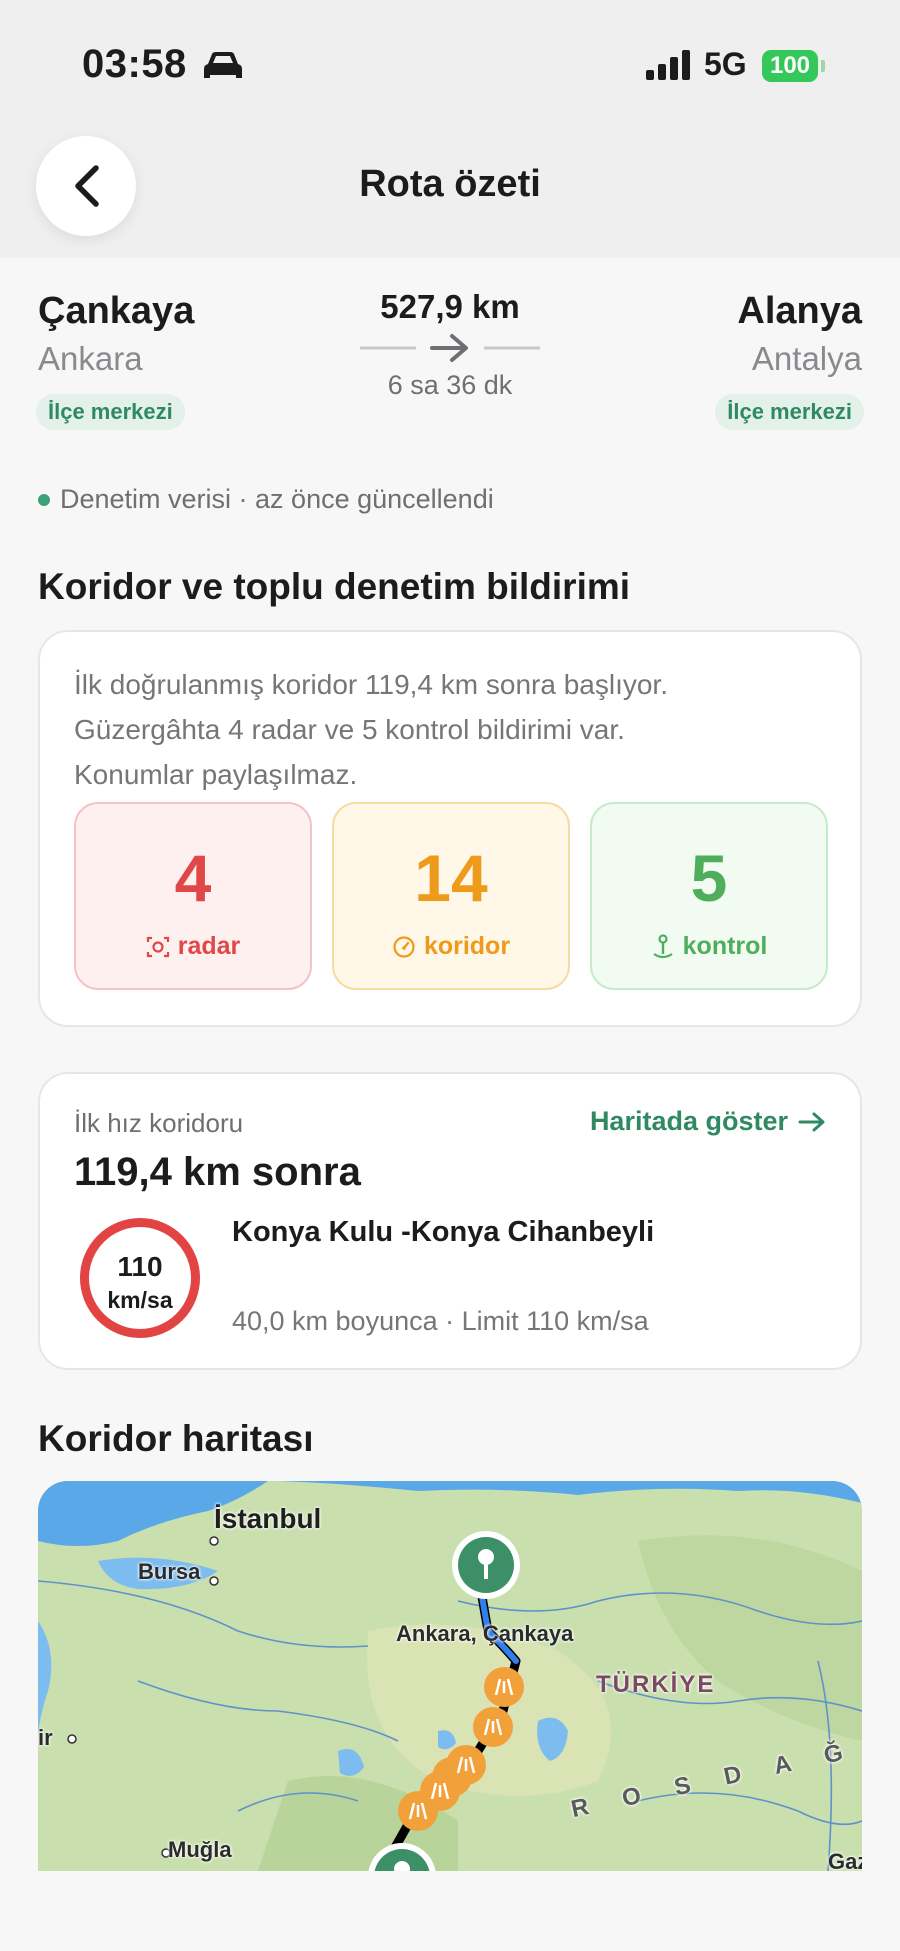  Describe the element at coordinates (440, 1321) in the screenshot. I see `corridor-detail: 40,0 km boyunca · Limit 110 km/sa` at that location.